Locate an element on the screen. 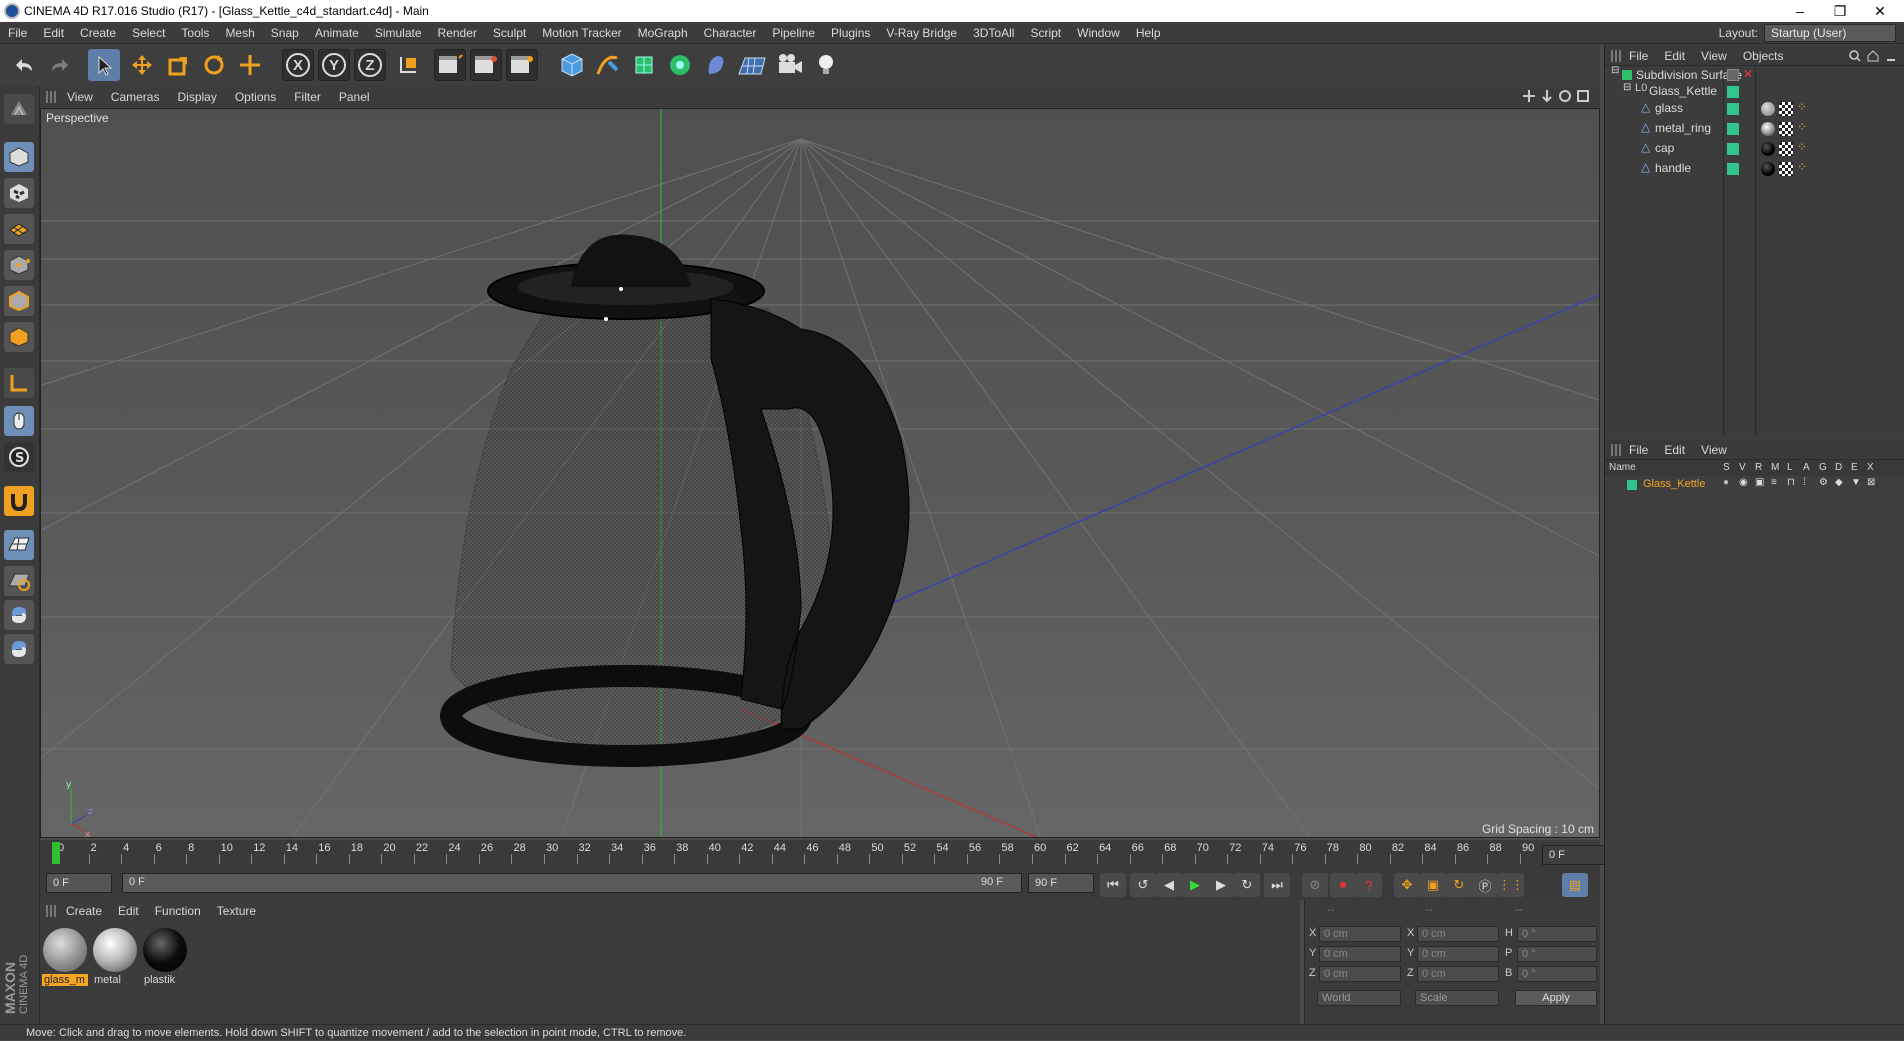  size-y-field: 0 cm is located at coordinates (1458, 954).